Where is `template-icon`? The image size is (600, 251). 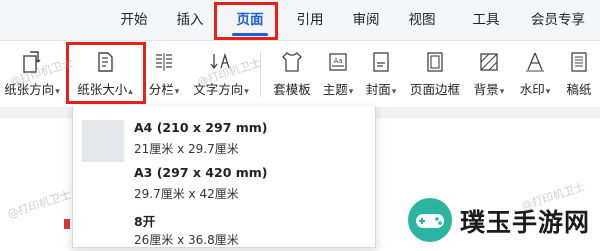 template-icon is located at coordinates (292, 62).